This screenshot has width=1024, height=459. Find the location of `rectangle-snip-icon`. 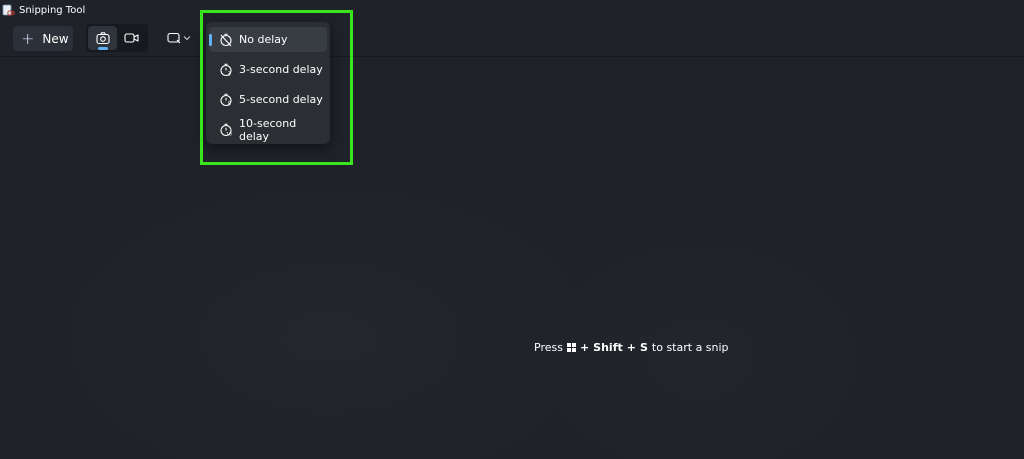

rectangle-snip-icon is located at coordinates (174, 38).